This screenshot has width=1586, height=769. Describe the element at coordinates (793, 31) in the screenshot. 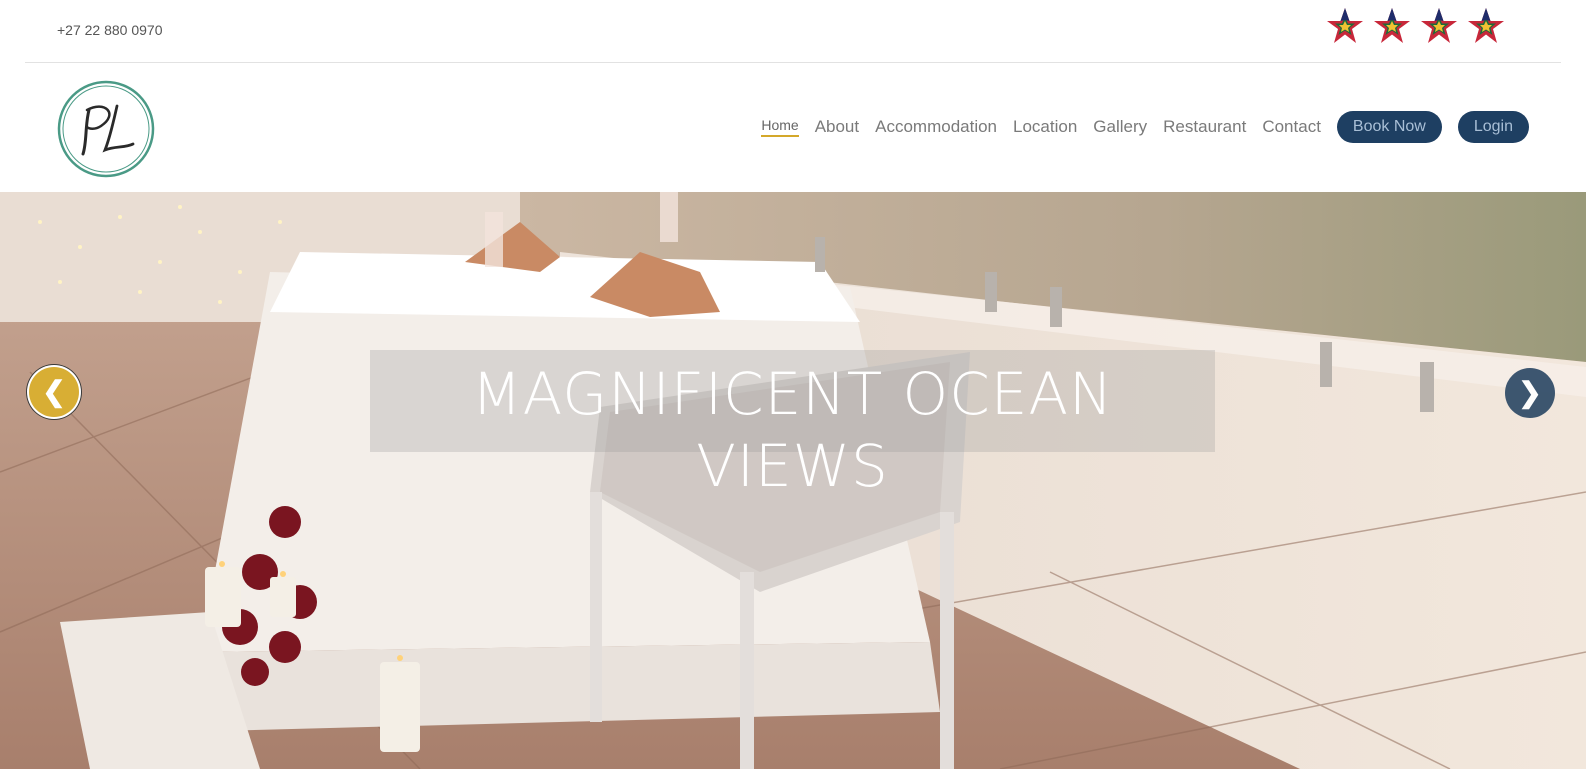

I see `top-bar: +27 22 880 0970` at that location.